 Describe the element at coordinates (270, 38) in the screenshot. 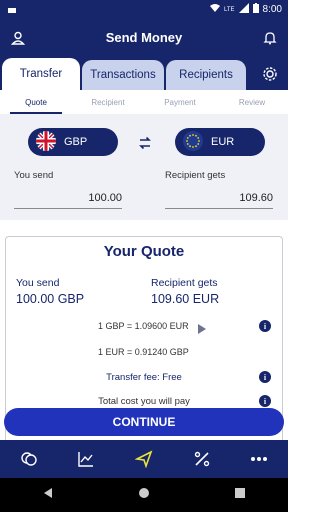

I see `bell-icon` at that location.